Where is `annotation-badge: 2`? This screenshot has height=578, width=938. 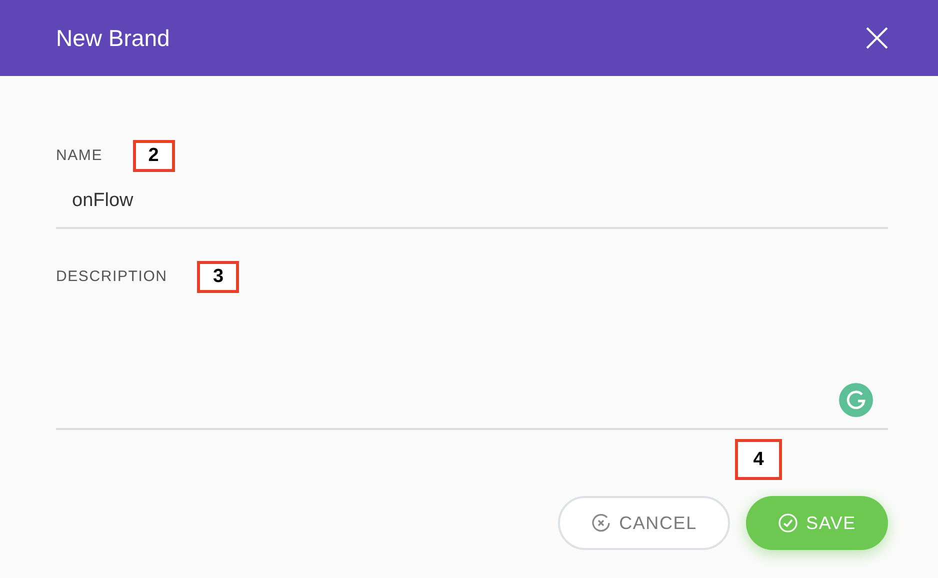
annotation-badge: 2 is located at coordinates (153, 156).